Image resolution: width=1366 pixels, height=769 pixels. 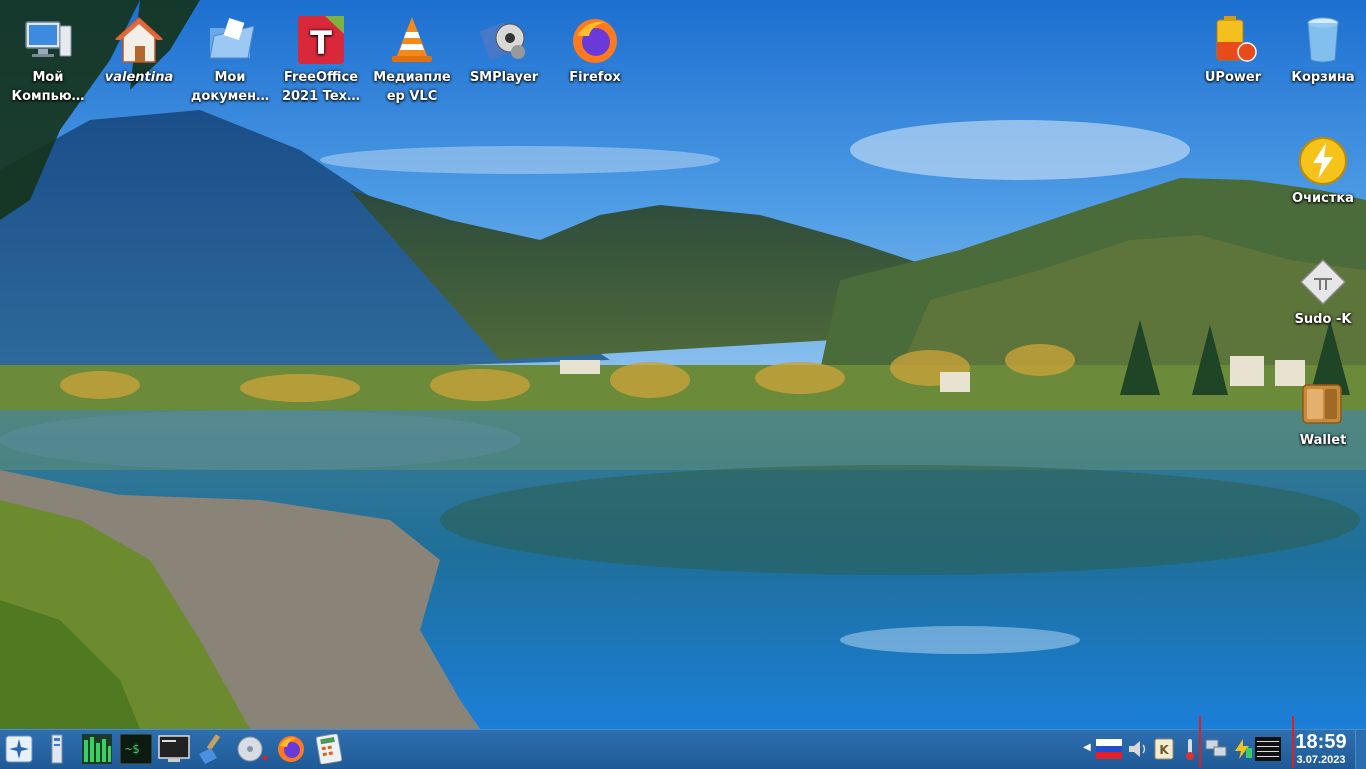 I want to click on cpu-graph-indicator, so click(x=1268, y=749).